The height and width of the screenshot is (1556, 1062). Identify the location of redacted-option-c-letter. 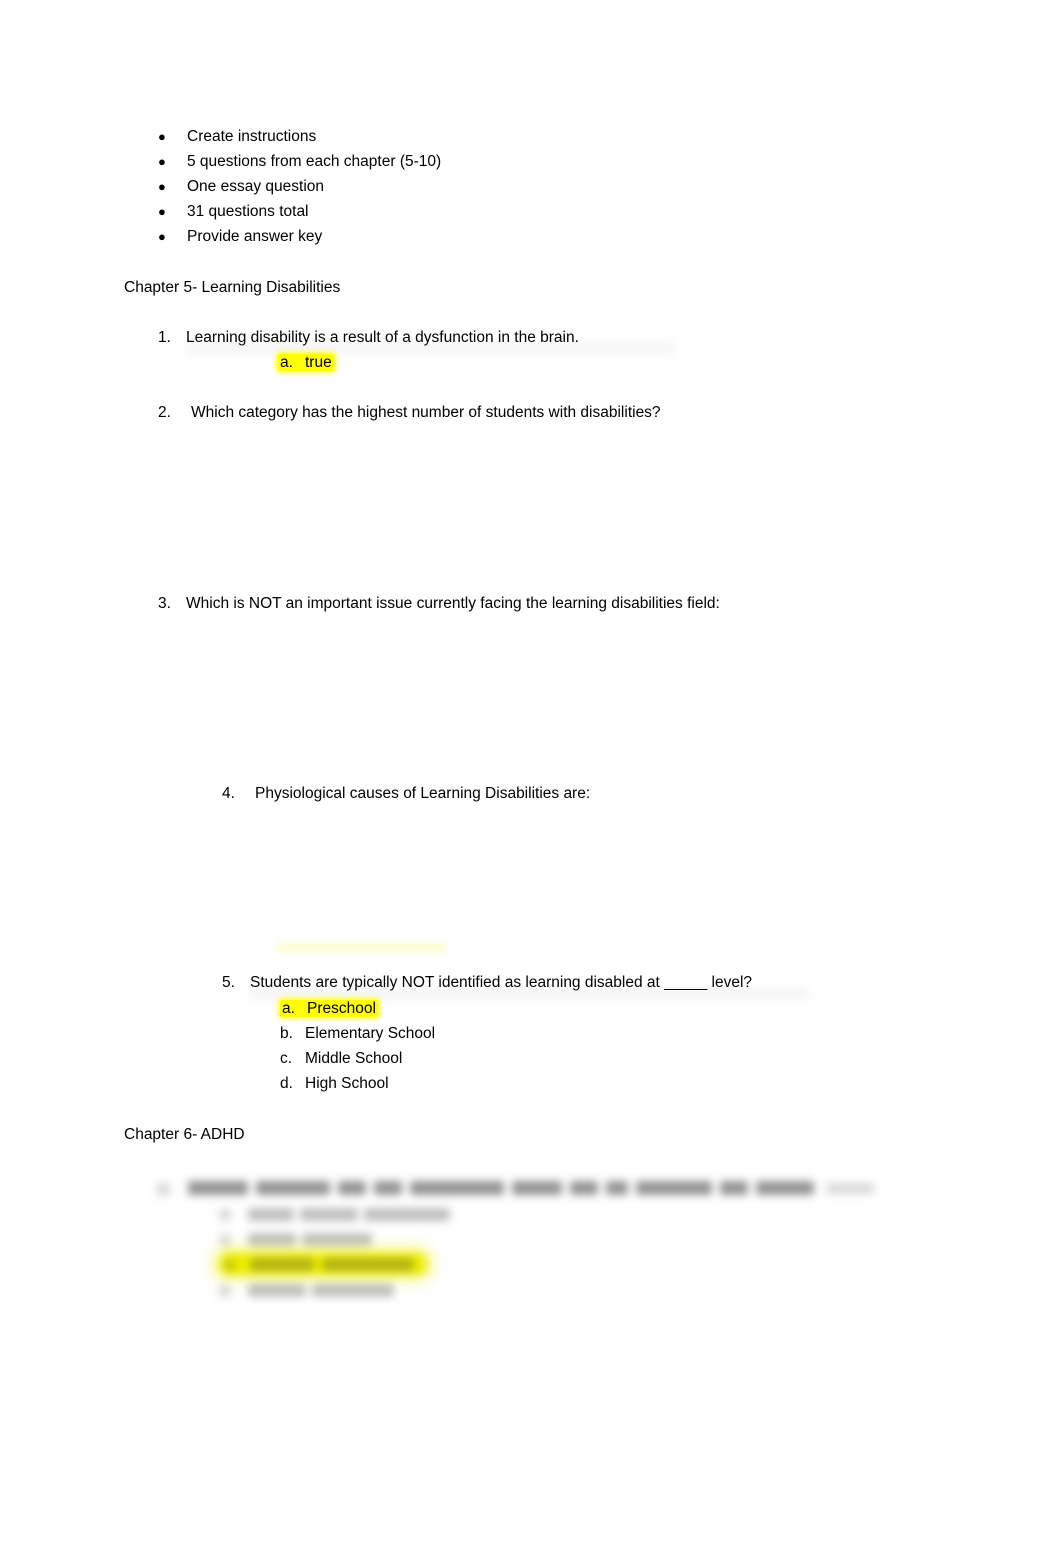
(230, 1265).